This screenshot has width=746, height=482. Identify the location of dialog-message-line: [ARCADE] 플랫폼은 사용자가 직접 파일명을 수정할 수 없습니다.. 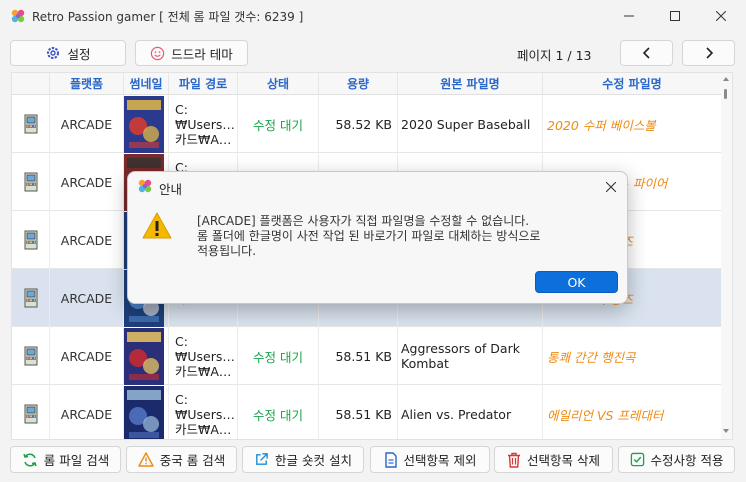
(363, 221).